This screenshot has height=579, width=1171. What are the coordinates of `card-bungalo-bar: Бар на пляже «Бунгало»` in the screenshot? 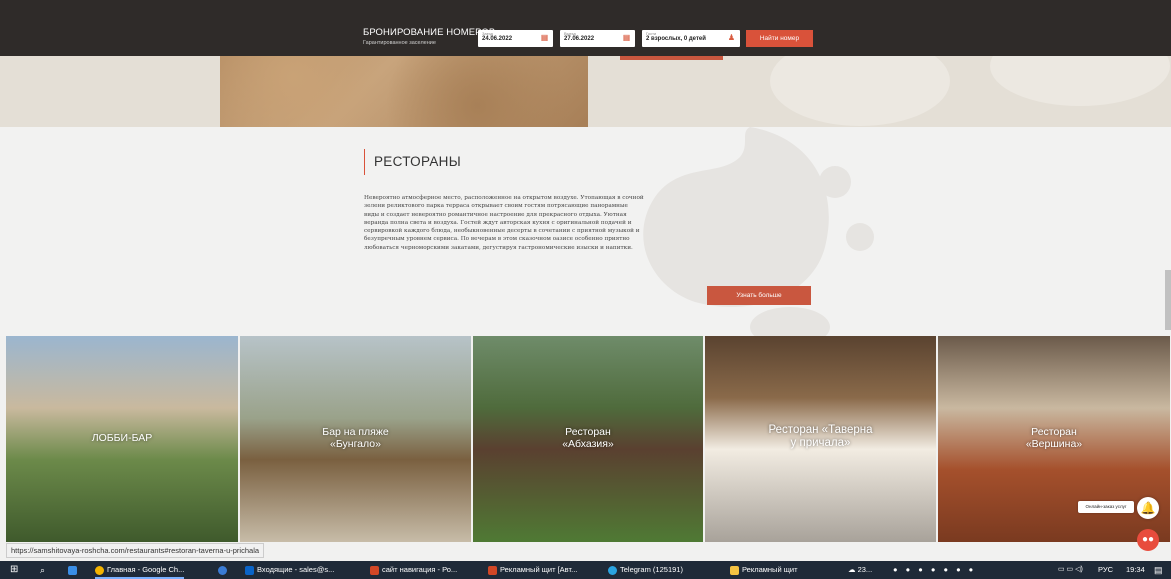 It's located at (355, 439).